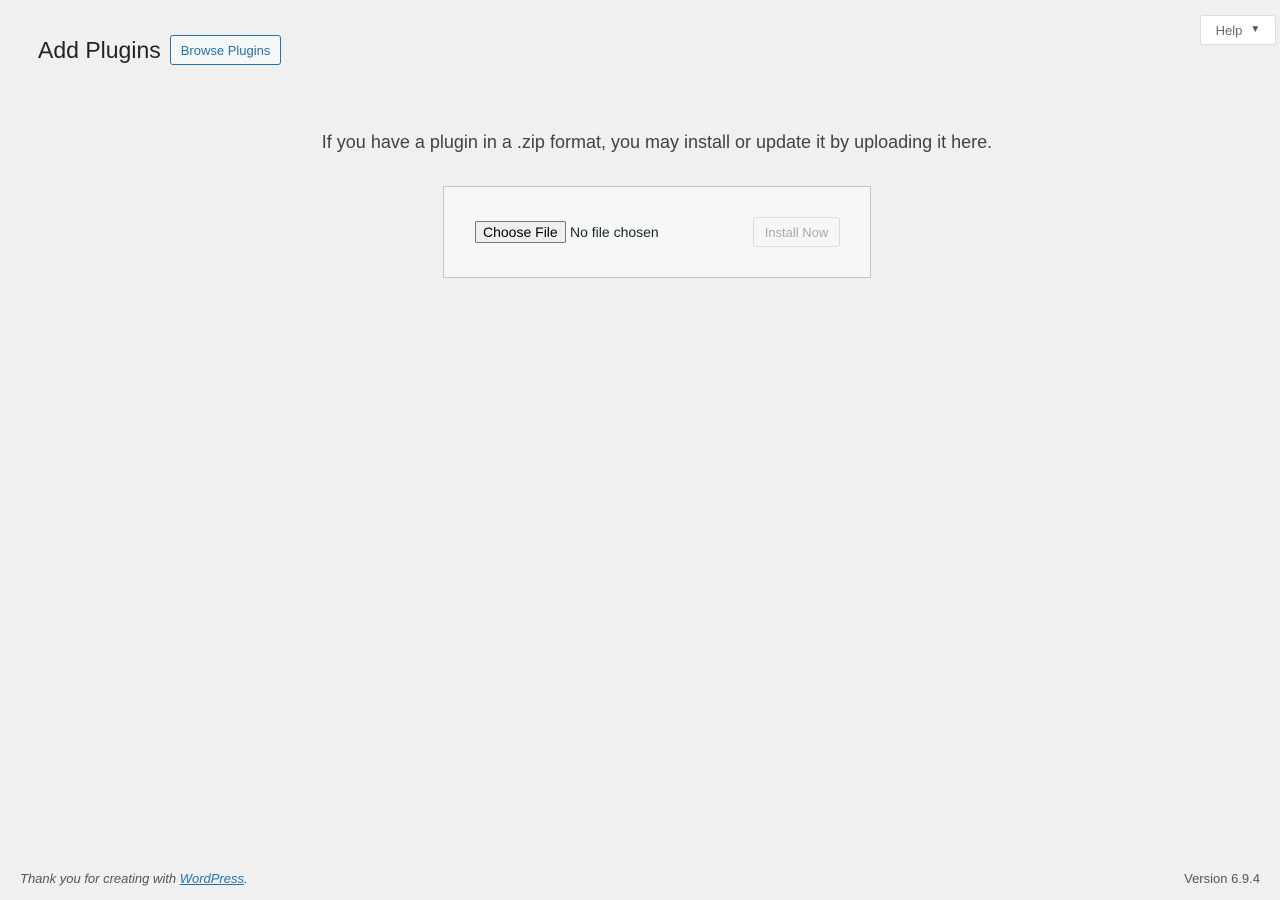 Image resolution: width=1280 pixels, height=900 pixels. I want to click on page-header: Add Plugins Browse Plugins, so click(160, 50).